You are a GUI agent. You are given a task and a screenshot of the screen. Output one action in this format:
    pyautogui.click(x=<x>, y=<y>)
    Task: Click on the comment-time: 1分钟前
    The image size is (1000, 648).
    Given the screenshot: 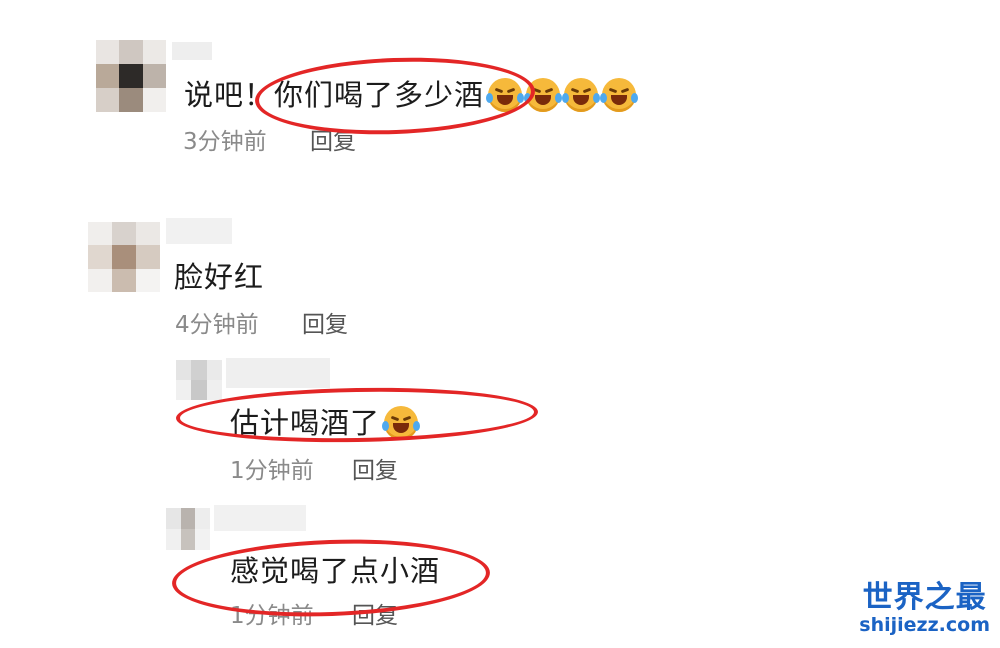 What is the action you would take?
    pyautogui.click(x=272, y=471)
    